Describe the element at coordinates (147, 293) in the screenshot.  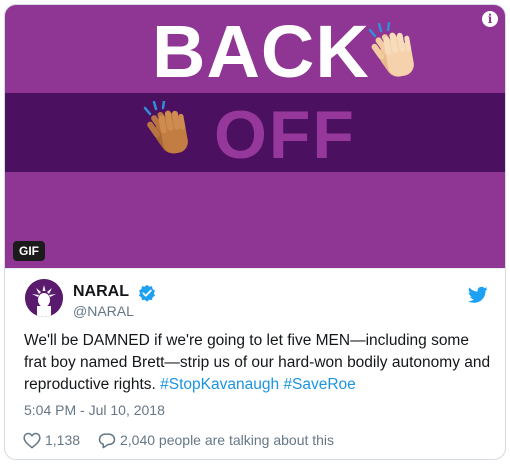
I see `verified-badge-icon` at that location.